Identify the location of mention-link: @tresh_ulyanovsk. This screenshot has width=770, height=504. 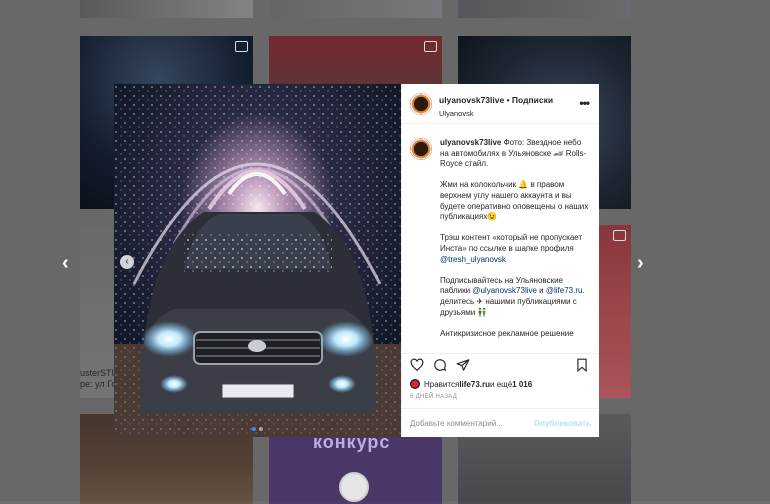
(473, 259).